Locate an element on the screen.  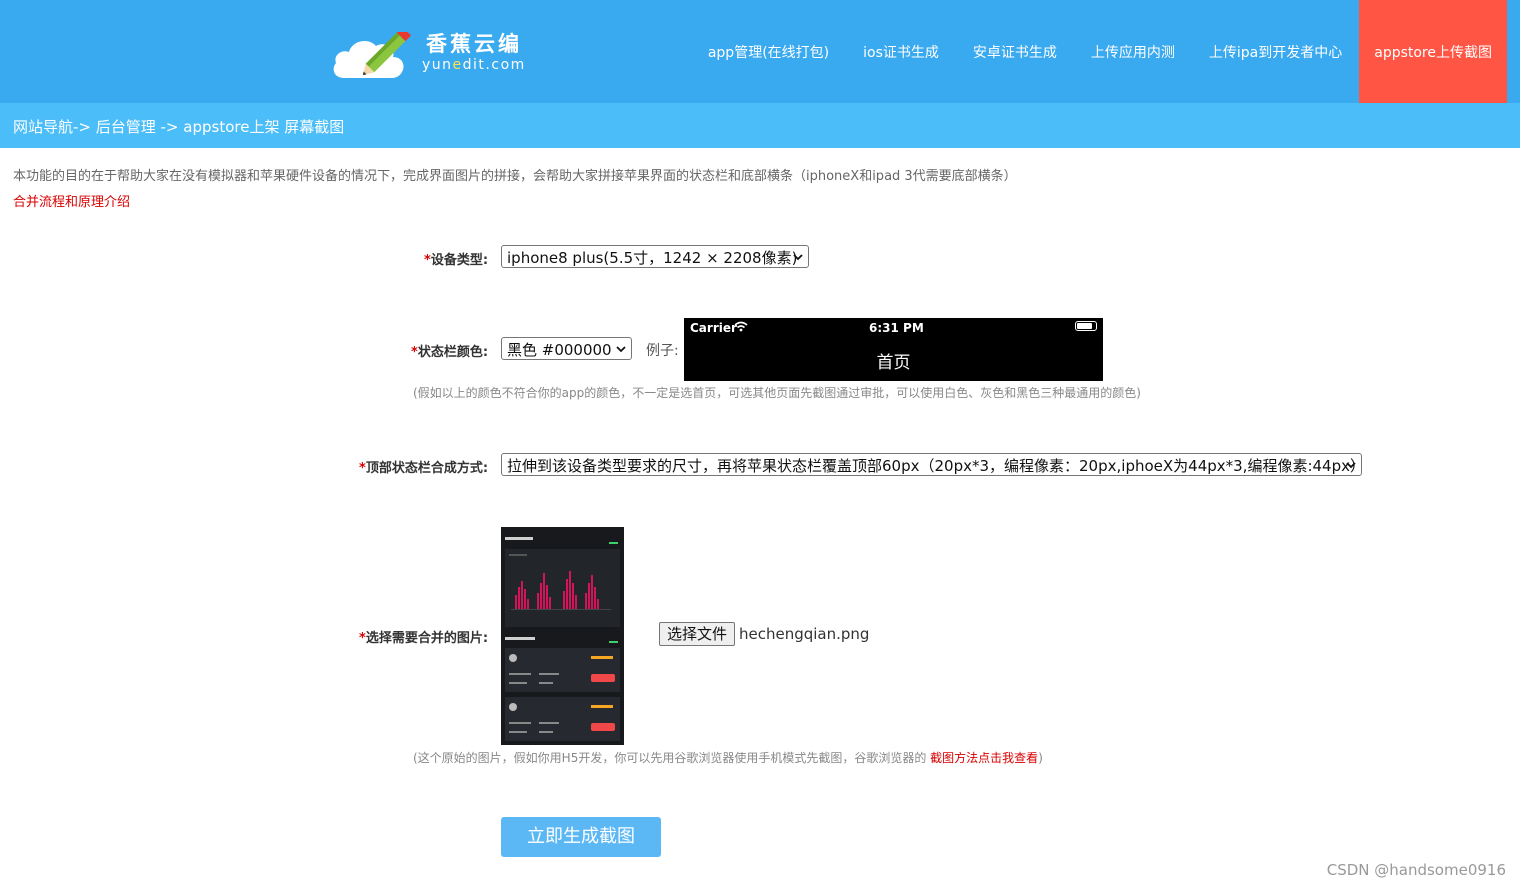
status-color-value: 黑色 #000000 is located at coordinates (559, 350).